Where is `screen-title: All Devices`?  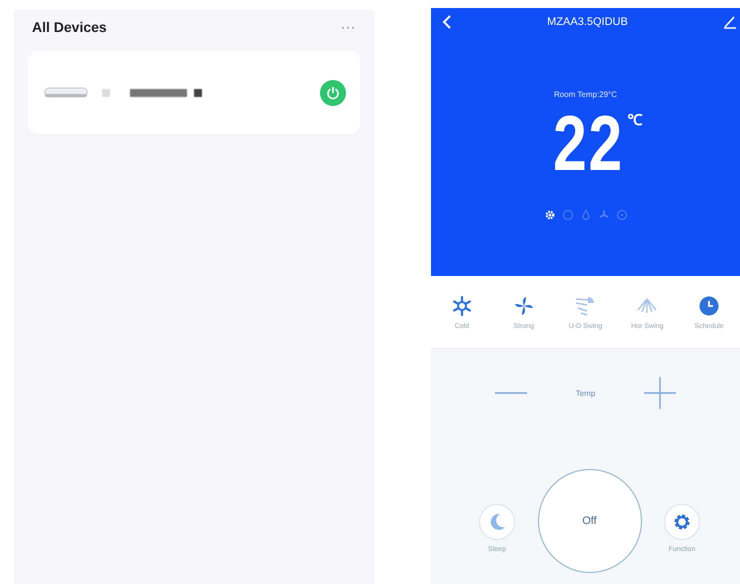
screen-title: All Devices is located at coordinates (69, 27).